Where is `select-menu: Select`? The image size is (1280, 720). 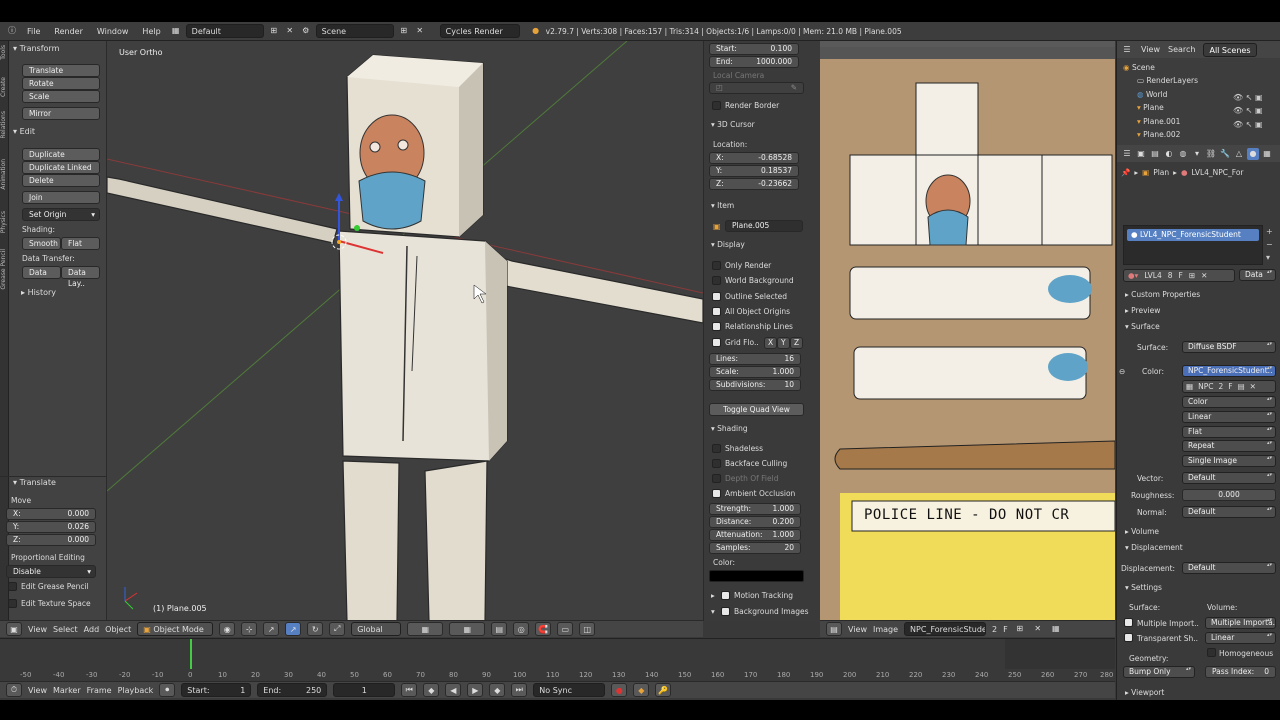
select-menu: Select is located at coordinates (65, 629).